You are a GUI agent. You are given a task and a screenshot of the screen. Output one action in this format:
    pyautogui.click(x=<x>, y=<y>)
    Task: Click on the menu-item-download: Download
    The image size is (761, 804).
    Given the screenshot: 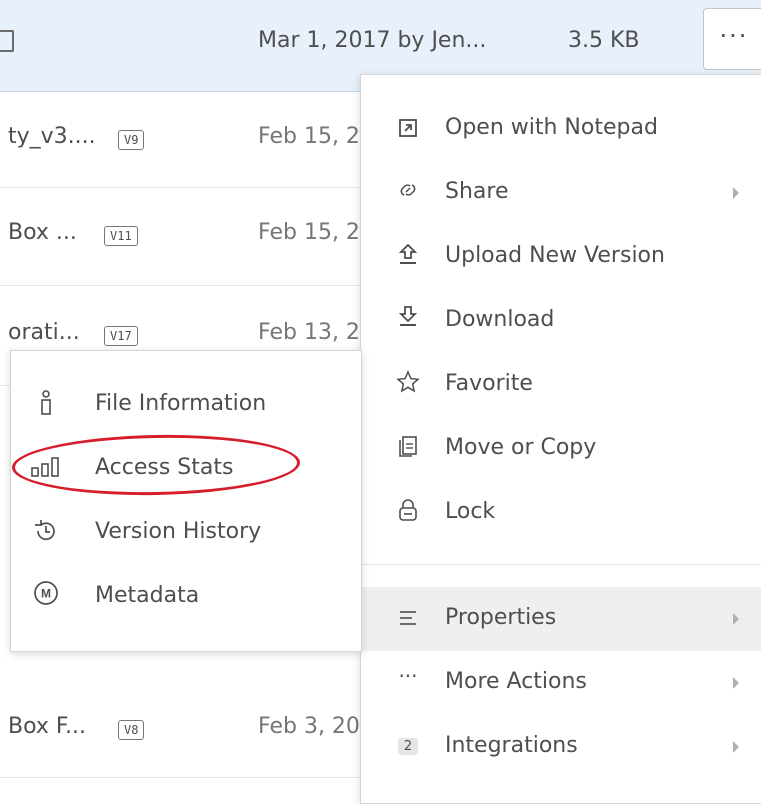 What is the action you would take?
    pyautogui.click(x=561, y=320)
    